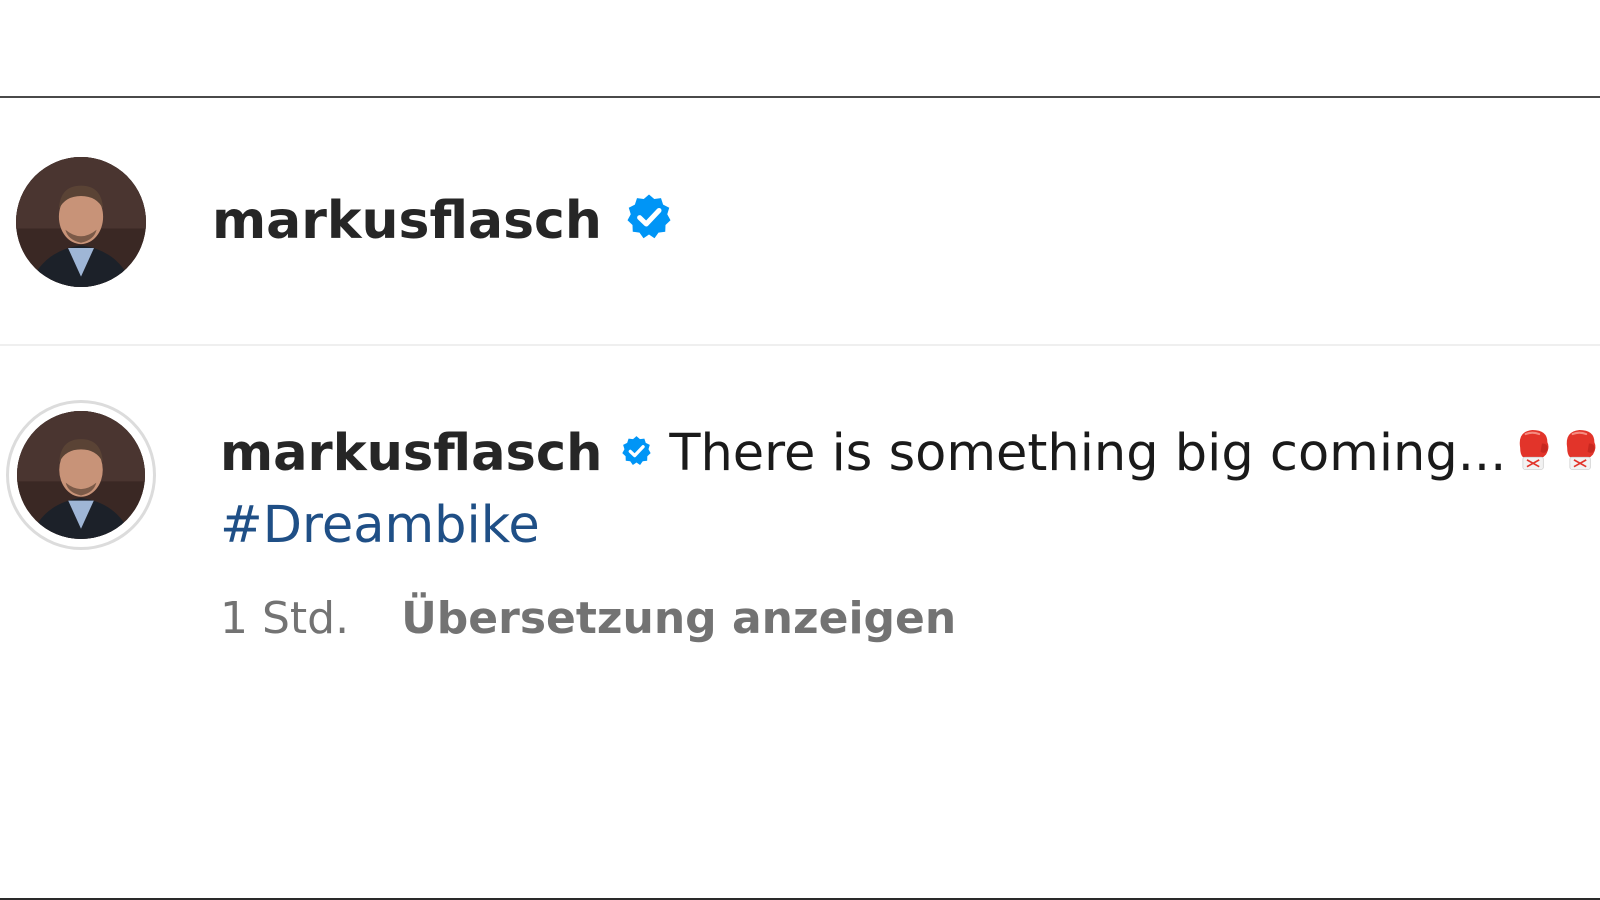  I want to click on header-username: markusflasch, so click(407, 221).